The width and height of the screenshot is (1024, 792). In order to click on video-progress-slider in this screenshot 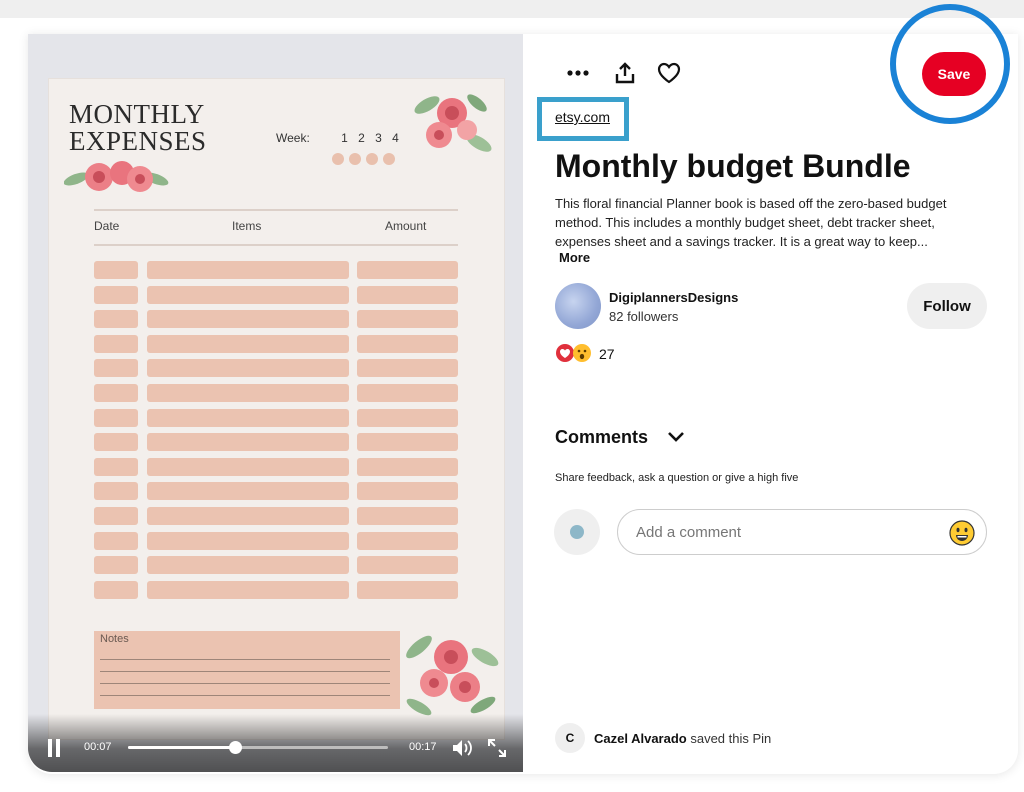, I will do `click(258, 747)`.